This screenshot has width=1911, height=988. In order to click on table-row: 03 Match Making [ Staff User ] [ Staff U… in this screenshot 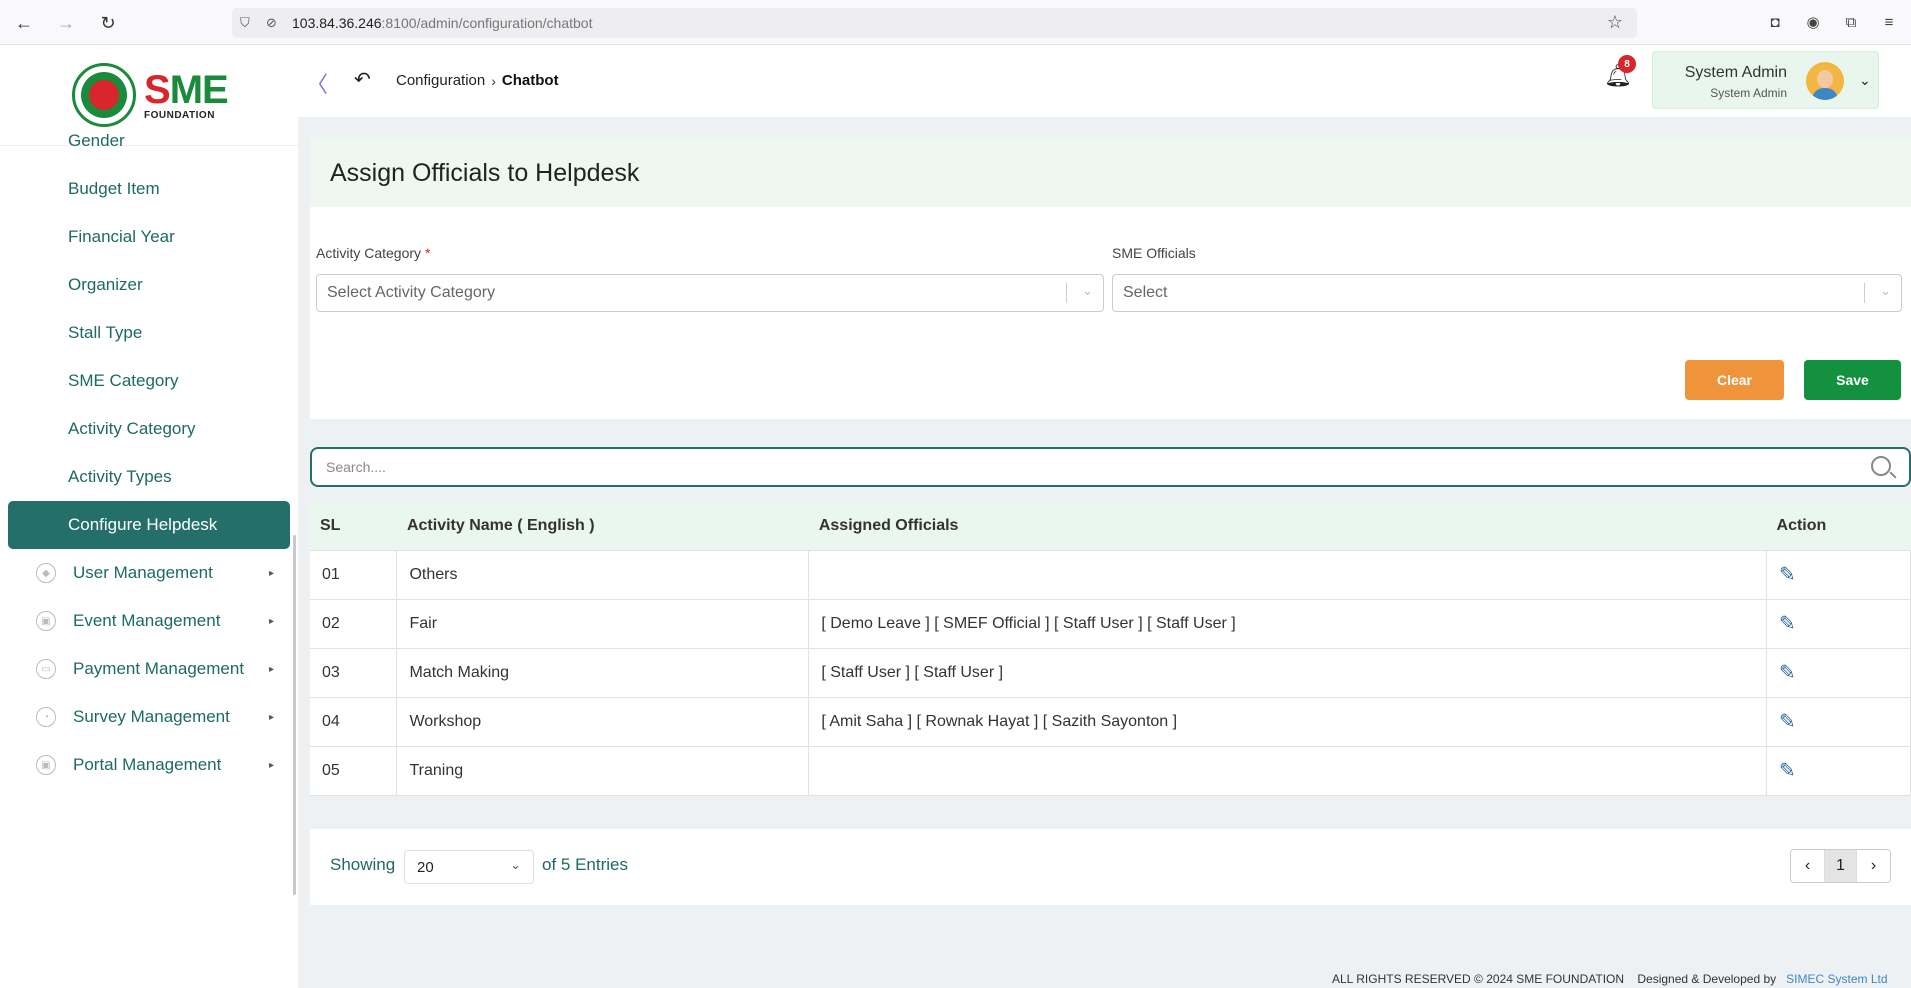, I will do `click(1110, 672)`.